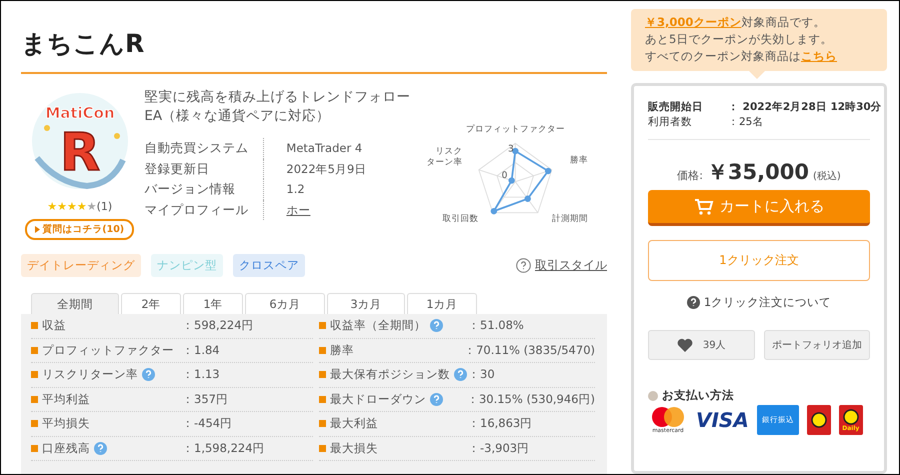 This screenshot has width=900, height=475. What do you see at coordinates (571, 265) in the screenshot?
I see `trading-style-link: 取引スタイル` at bounding box center [571, 265].